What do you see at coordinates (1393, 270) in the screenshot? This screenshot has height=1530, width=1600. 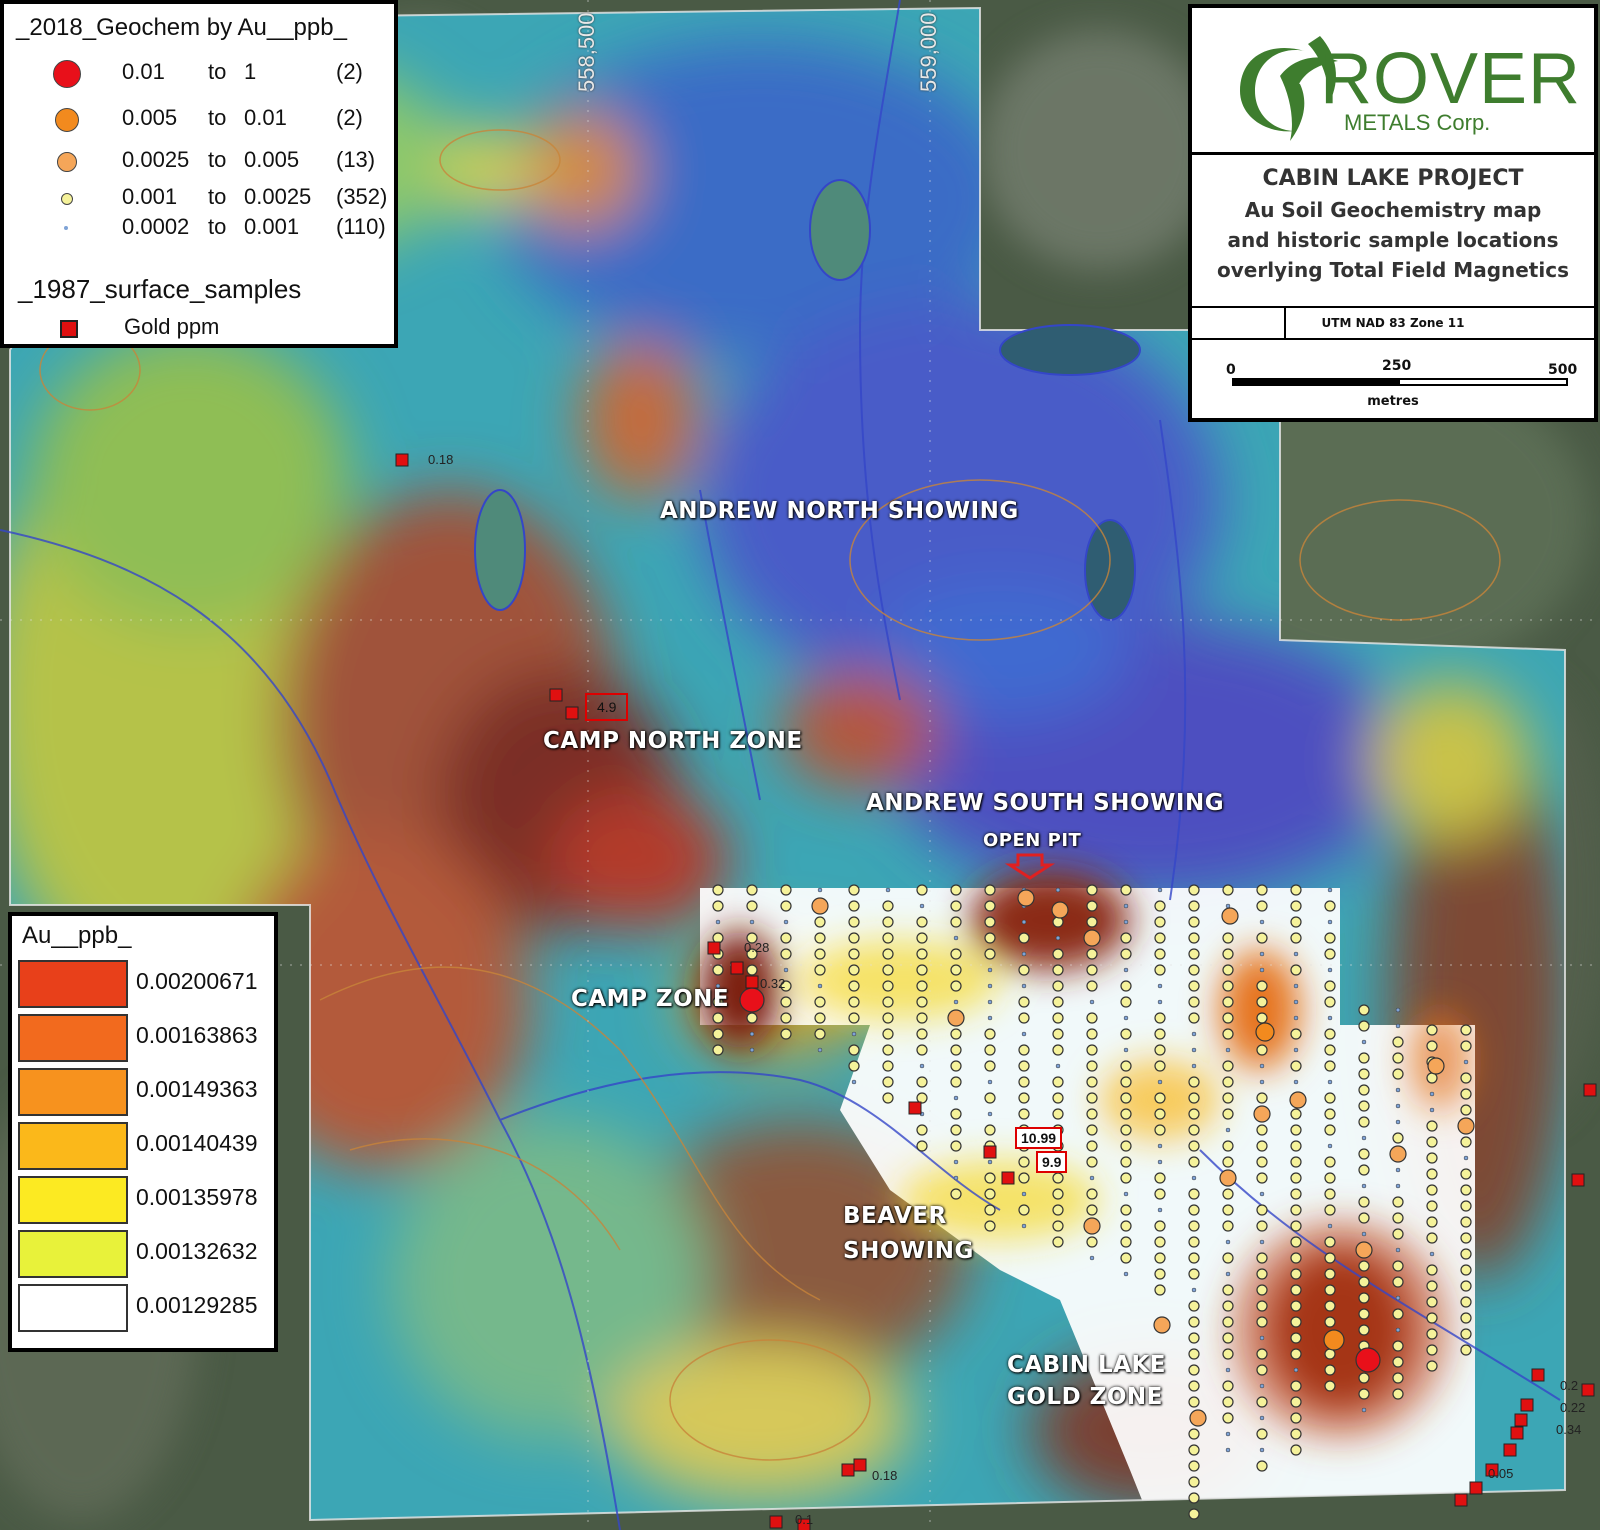 I see `subtitle-line-3: overlying Total Field Magnetics` at bounding box center [1393, 270].